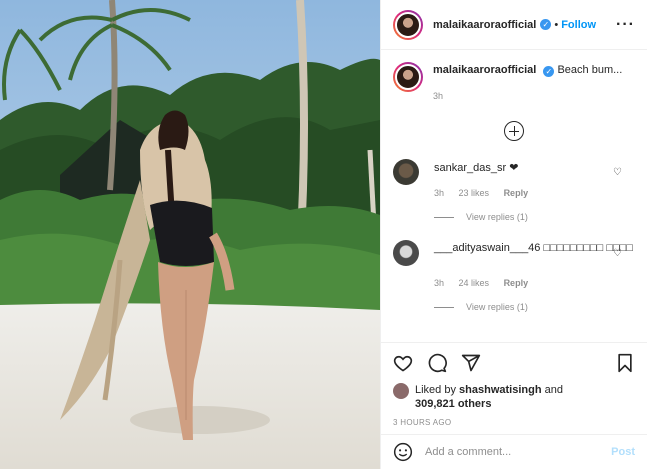 The width and height of the screenshot is (647, 469). Describe the element at coordinates (625, 363) in the screenshot. I see `save-bookmark-icon` at that location.